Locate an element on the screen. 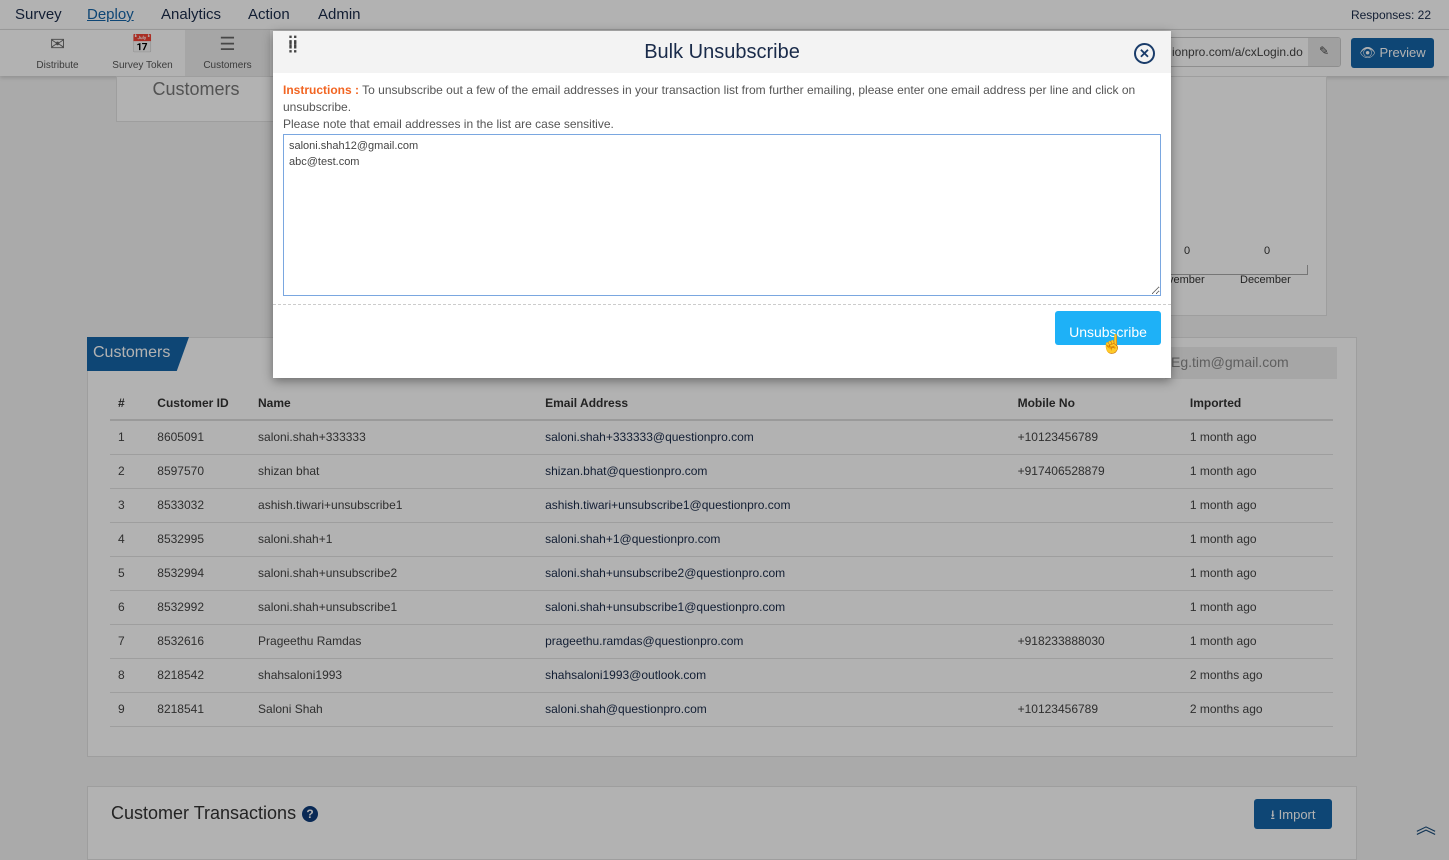 The width and height of the screenshot is (1449, 860). email-list-textarea is located at coordinates (722, 215).